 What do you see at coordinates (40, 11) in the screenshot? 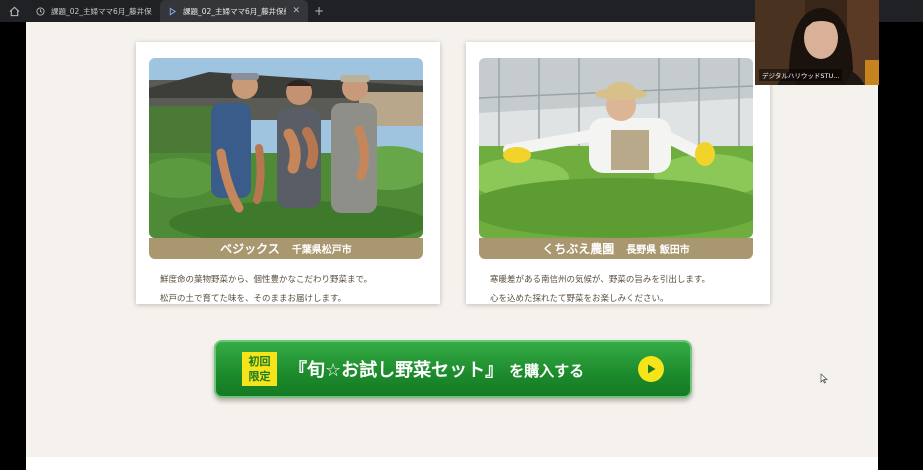
I see `history-icon` at bounding box center [40, 11].